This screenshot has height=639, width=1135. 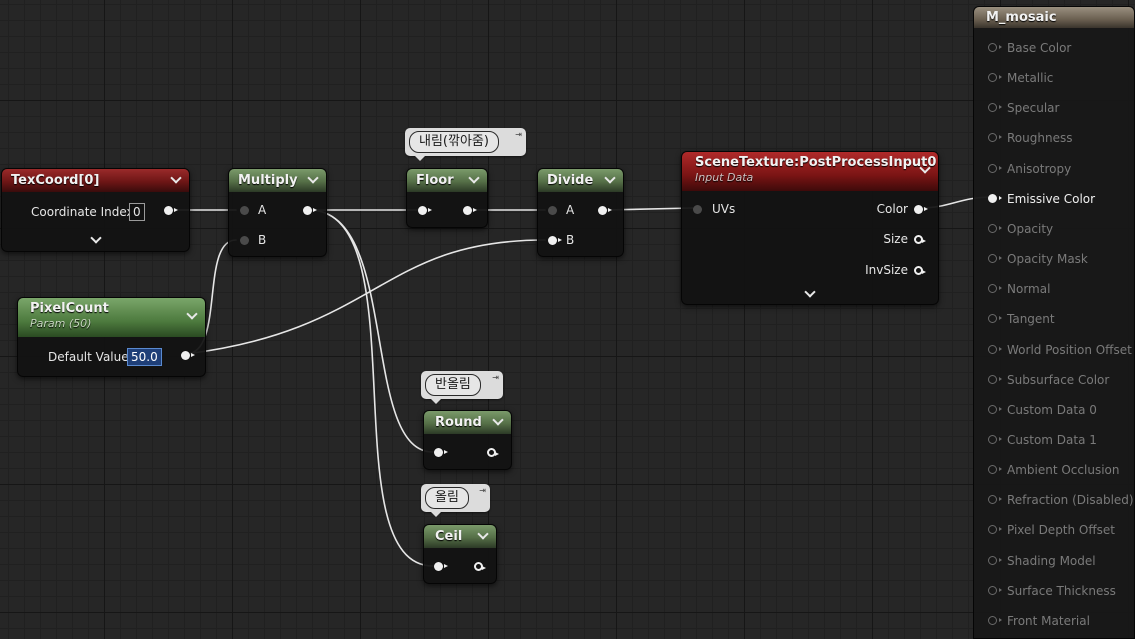 I want to click on texcoord-output-pin, so click(x=171, y=210).